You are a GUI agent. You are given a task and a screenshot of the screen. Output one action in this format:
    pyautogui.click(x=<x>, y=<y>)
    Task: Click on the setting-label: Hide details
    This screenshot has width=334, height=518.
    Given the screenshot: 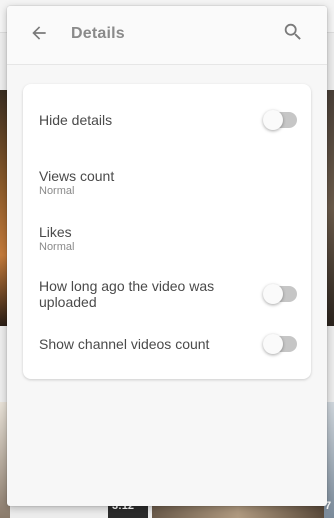 What is the action you would take?
    pyautogui.click(x=76, y=120)
    